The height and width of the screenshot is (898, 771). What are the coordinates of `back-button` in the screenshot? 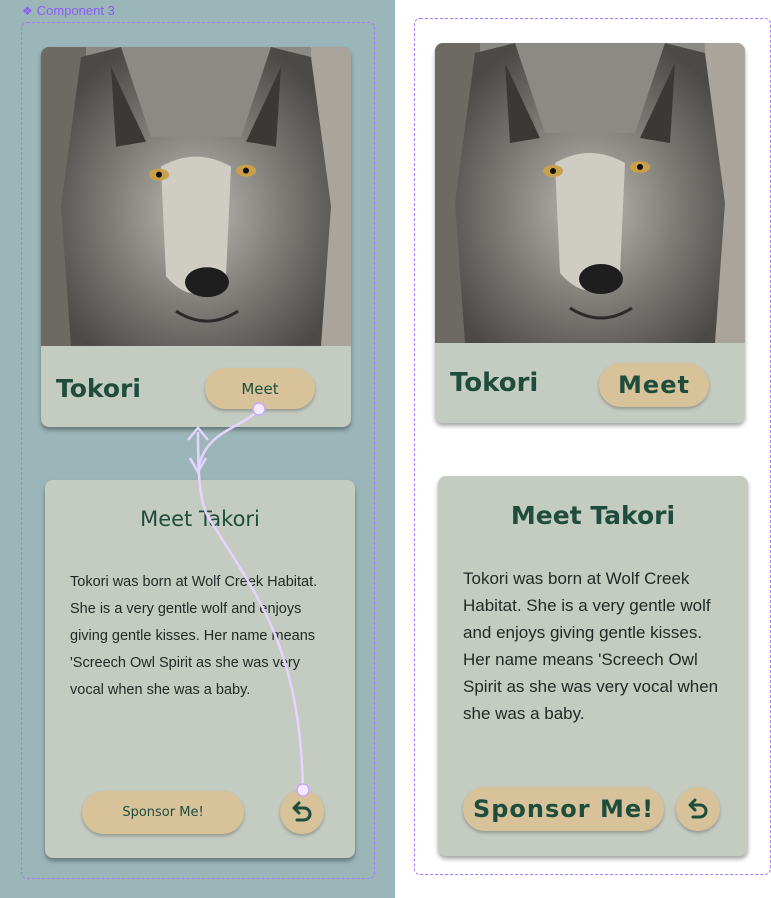 It's located at (302, 812).